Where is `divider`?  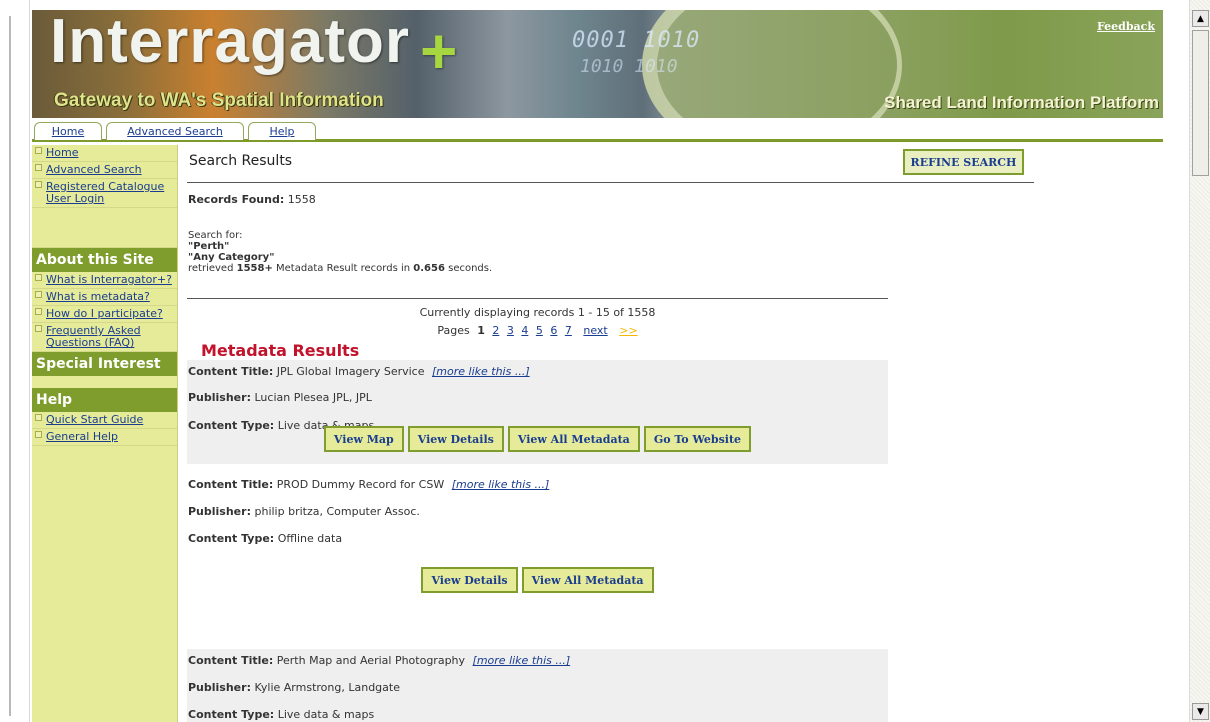 divider is located at coordinates (537, 298).